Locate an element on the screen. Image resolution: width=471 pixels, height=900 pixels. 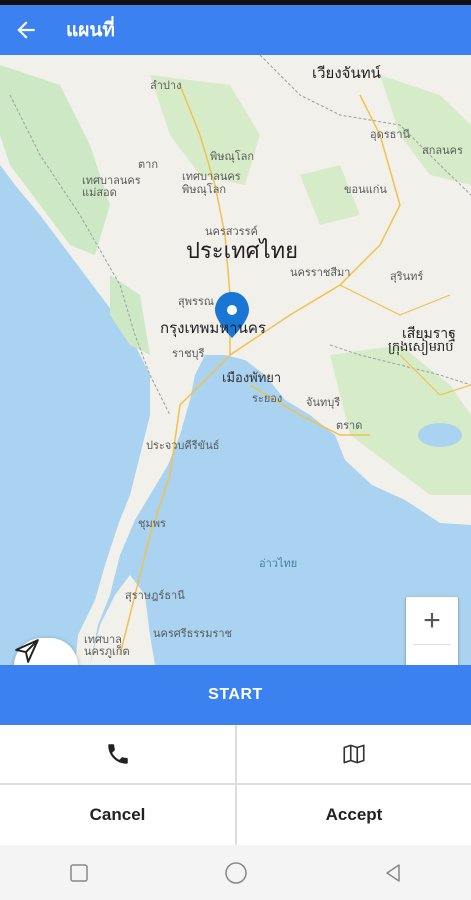
map-label-thailand: ประเทศไทย is located at coordinates (242, 251).